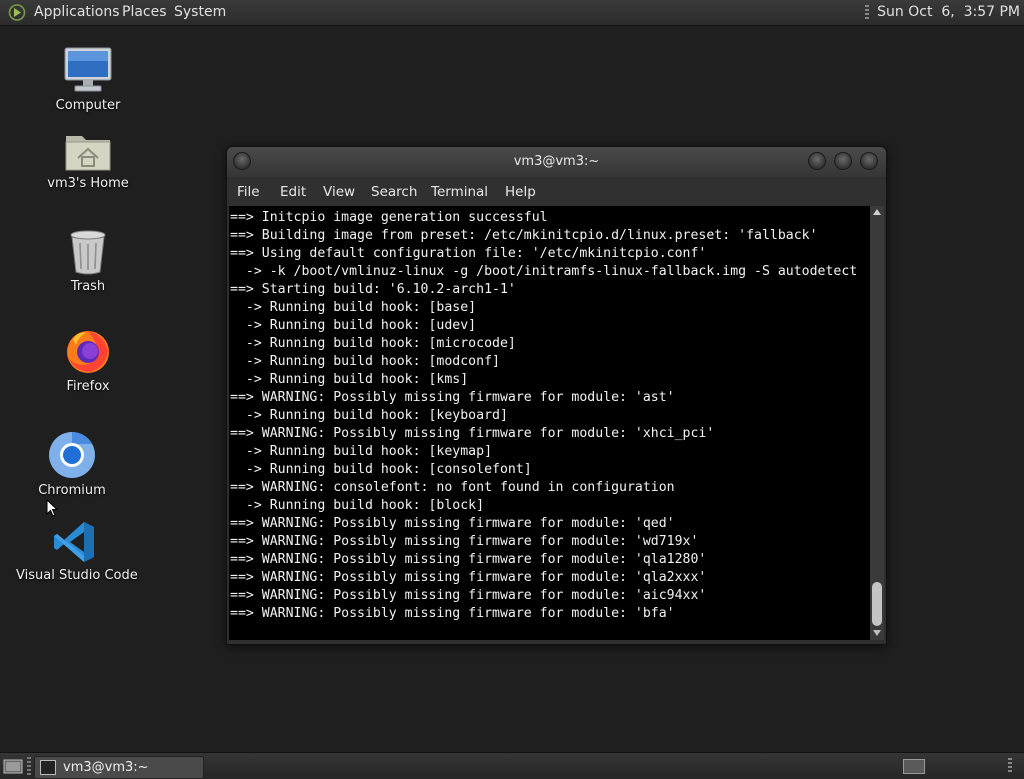 This screenshot has height=779, width=1024. I want to click on desktop-icon-label: Firefox, so click(88, 386).